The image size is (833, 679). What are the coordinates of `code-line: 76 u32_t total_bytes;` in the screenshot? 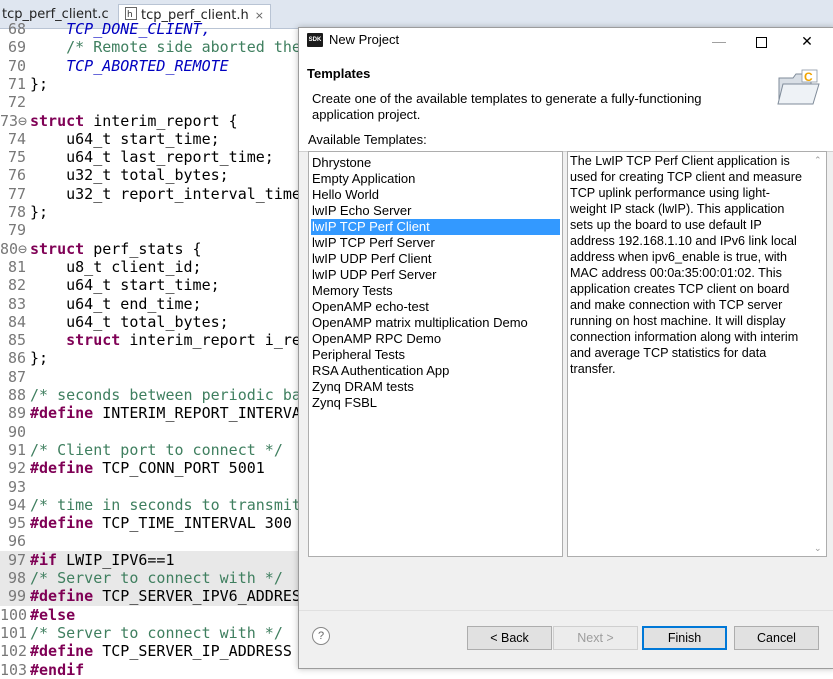 It's located at (150, 175).